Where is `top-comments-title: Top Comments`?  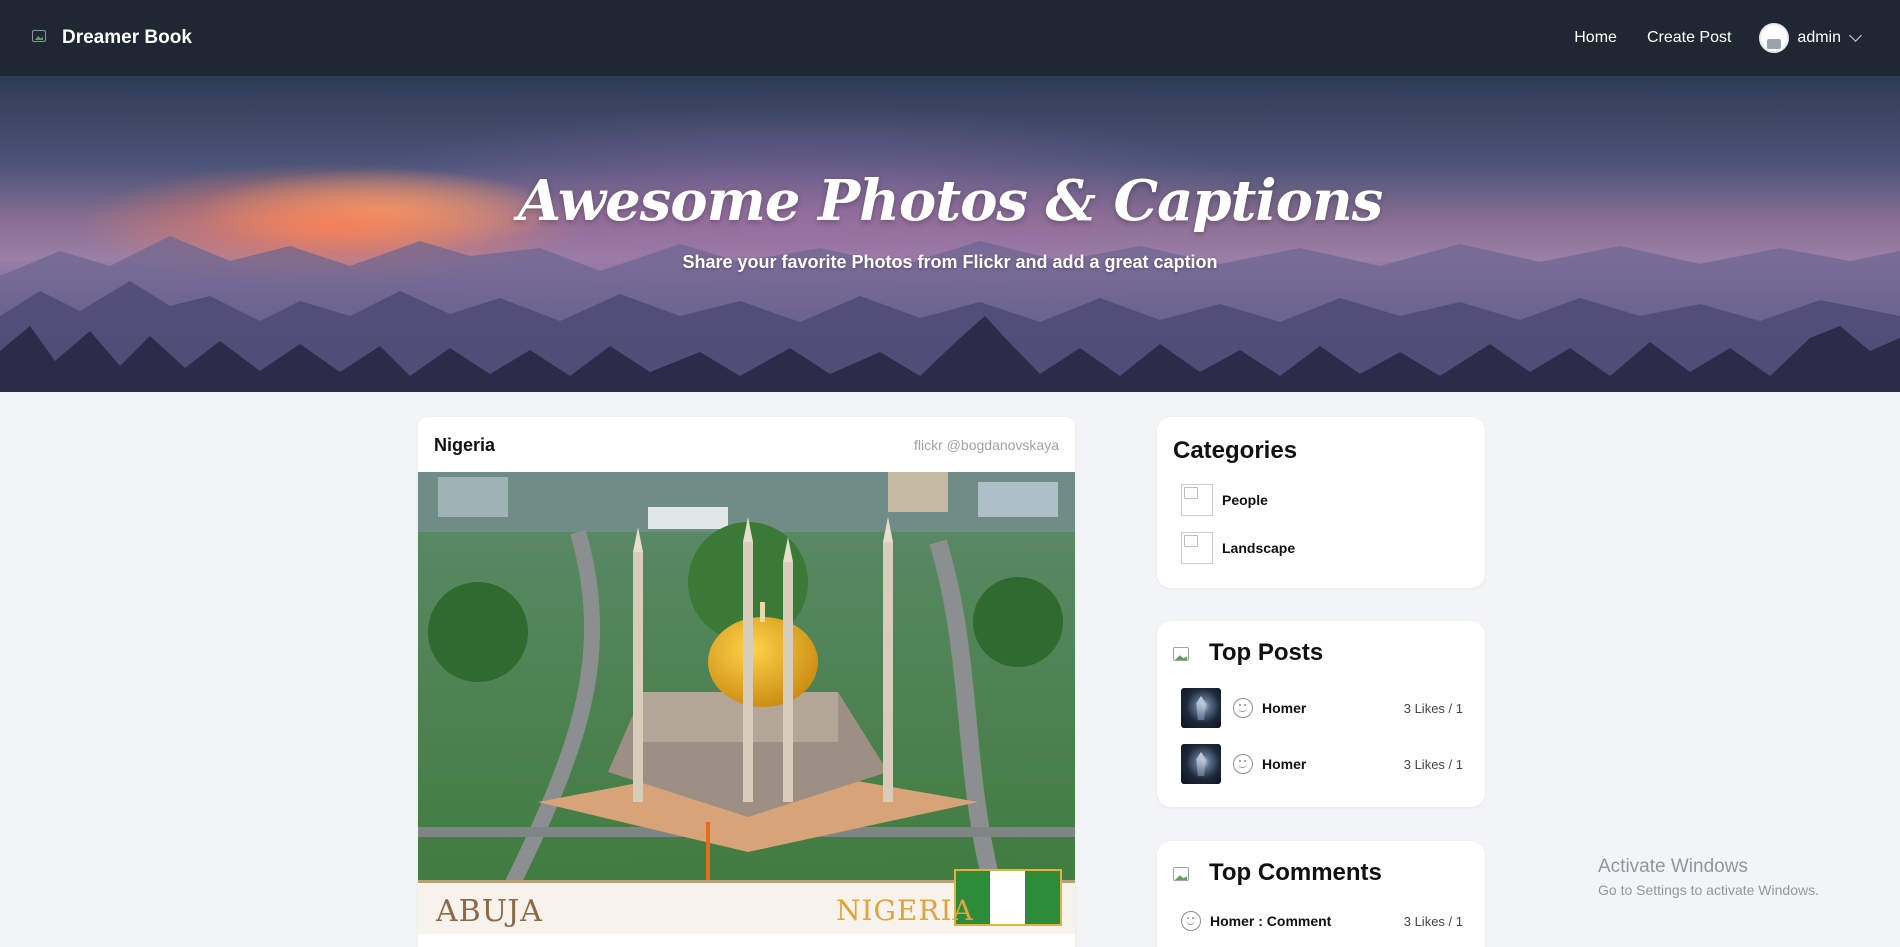
top-comments-title: Top Comments is located at coordinates (1295, 872).